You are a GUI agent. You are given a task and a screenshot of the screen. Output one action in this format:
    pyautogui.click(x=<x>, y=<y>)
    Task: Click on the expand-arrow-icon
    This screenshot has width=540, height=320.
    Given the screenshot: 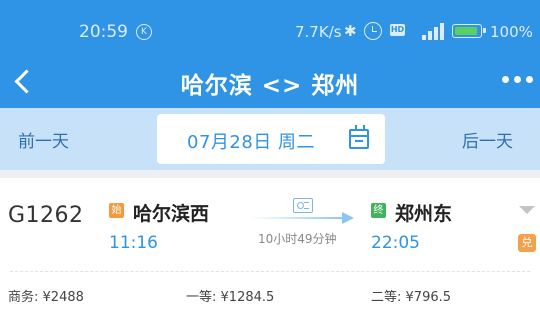 What is the action you would take?
    pyautogui.click(x=527, y=210)
    